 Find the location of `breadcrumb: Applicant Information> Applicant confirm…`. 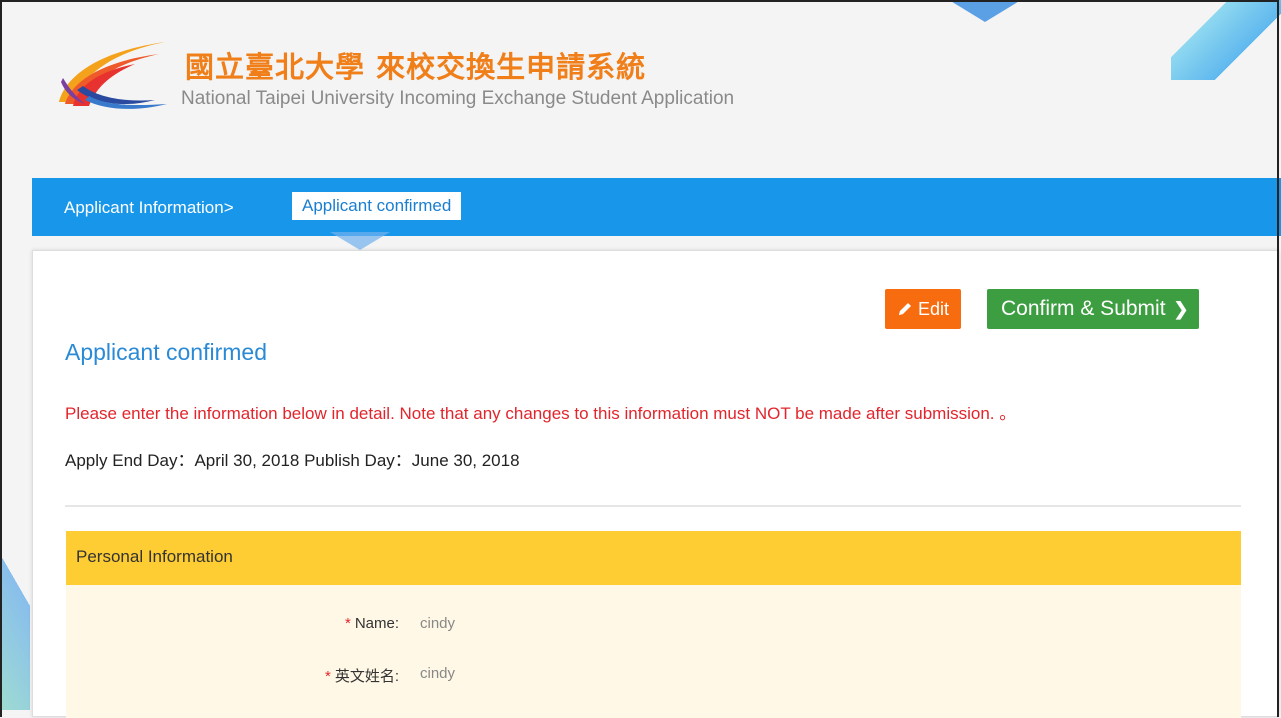

breadcrumb: Applicant Information> Applicant confirm… is located at coordinates (656, 207).